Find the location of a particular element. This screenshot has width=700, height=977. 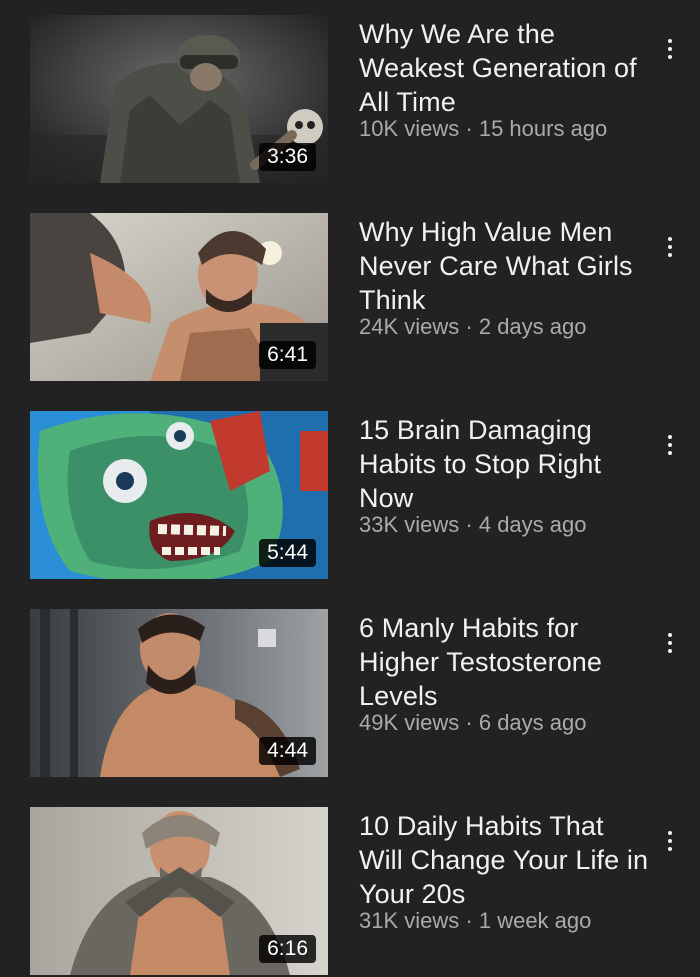

video-stats: 24K views · 2 days ago is located at coordinates (504, 327).